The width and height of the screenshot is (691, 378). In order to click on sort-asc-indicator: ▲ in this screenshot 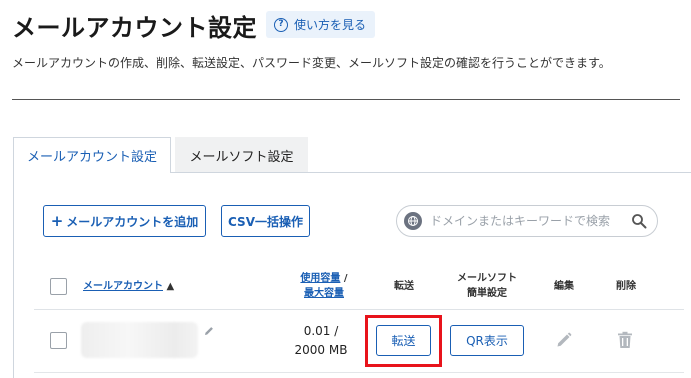, I will do `click(170, 286)`.